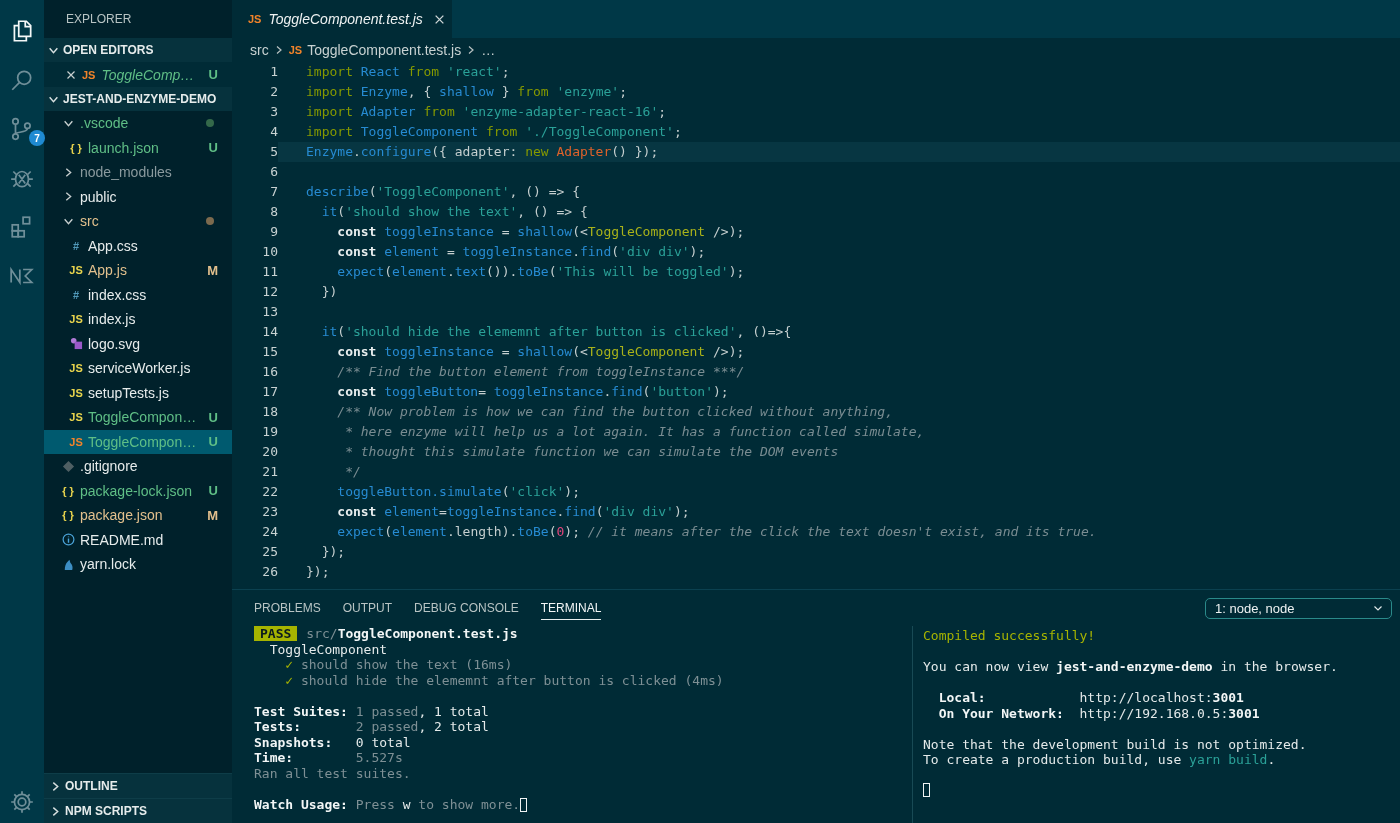 The width and height of the screenshot is (1400, 823). I want to click on code-line: it('should show the text', () => {, so click(454, 212).